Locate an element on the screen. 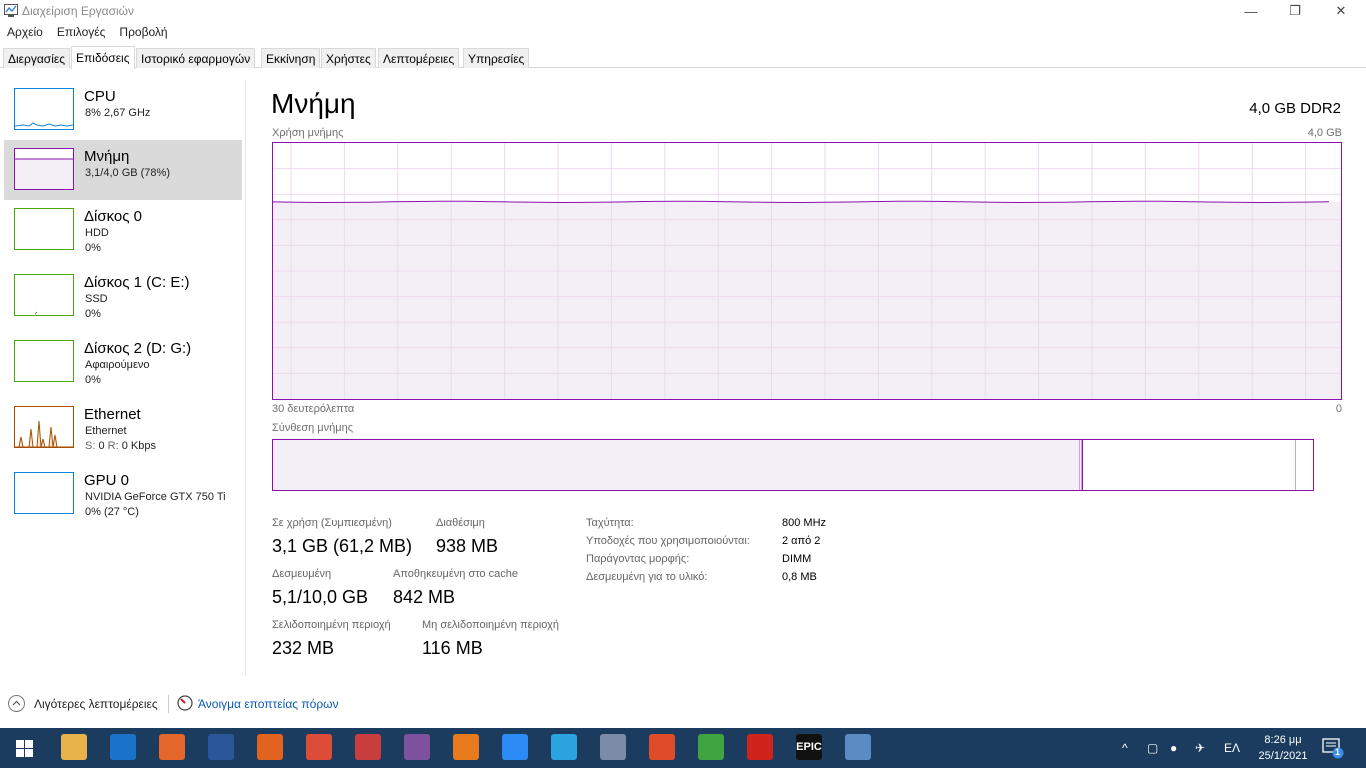 Image resolution: width=1366 pixels, height=768 pixels. menu-view: Προβολή is located at coordinates (143, 33).